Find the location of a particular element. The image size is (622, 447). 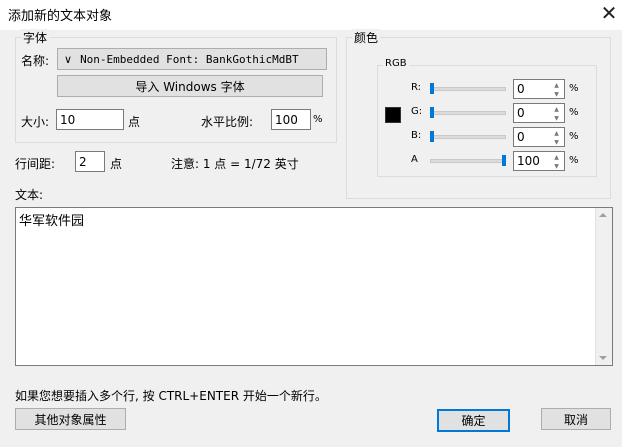

font-name-label: 名称: is located at coordinates (35, 61).